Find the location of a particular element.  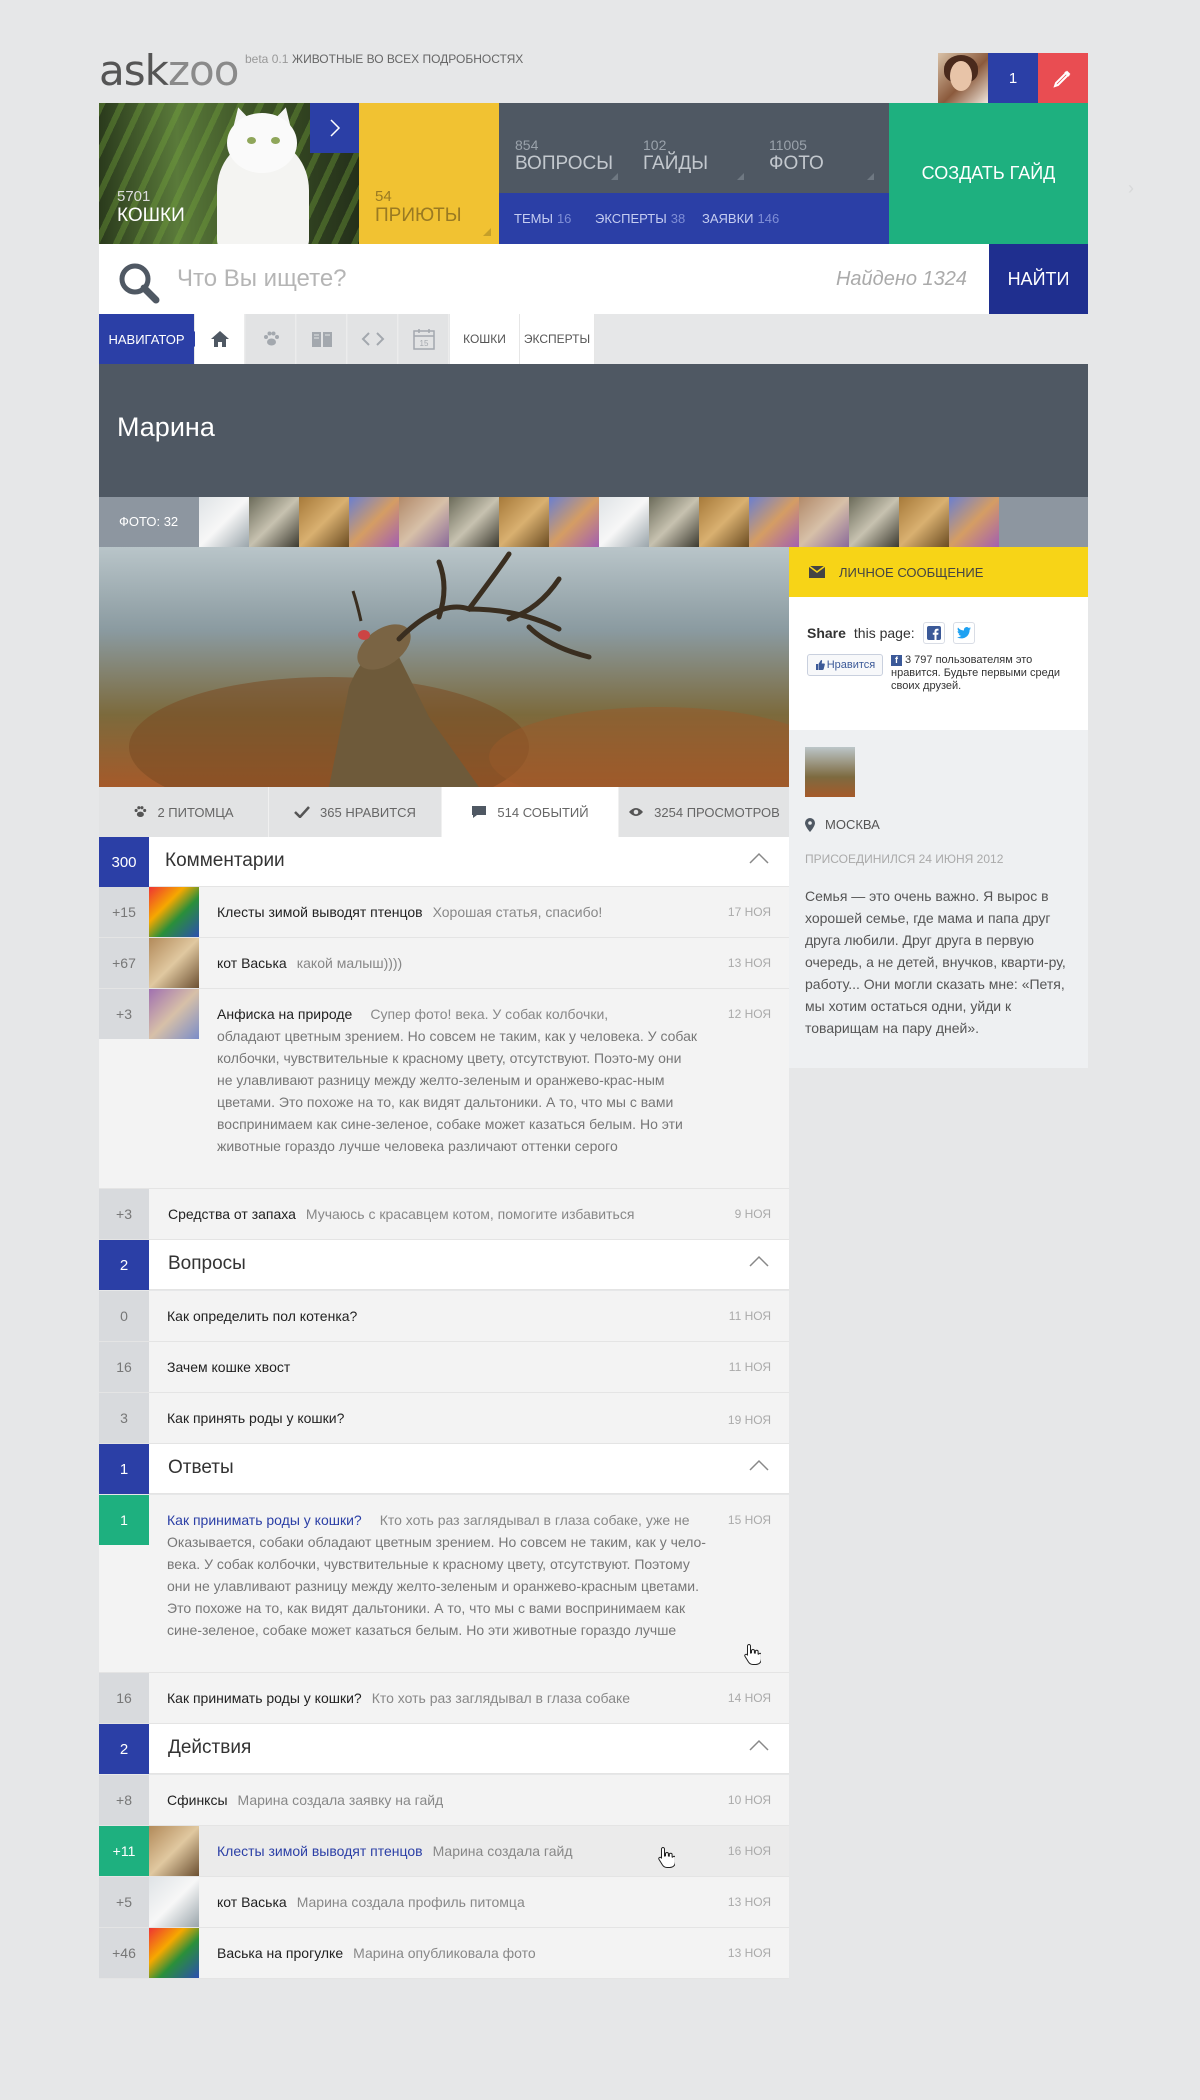

search-button: НАЙТИ is located at coordinates (1038, 279).